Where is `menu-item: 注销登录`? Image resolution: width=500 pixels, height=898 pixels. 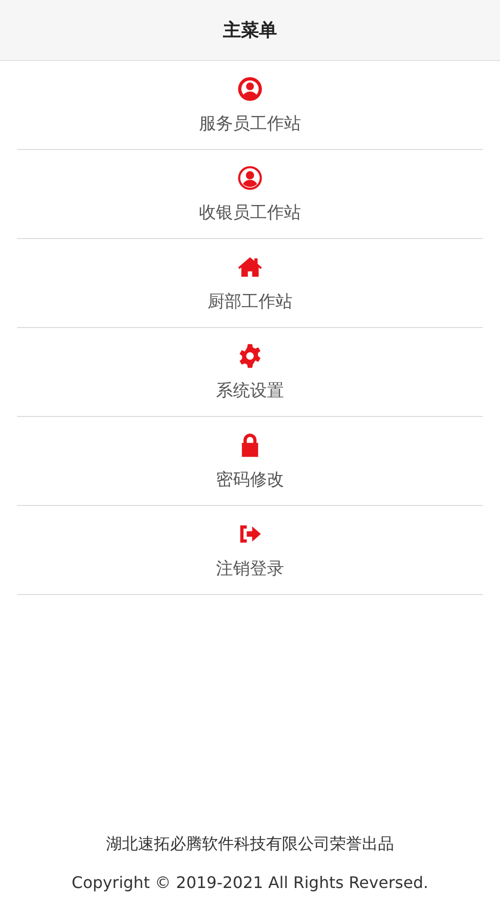
menu-item: 注销登录 is located at coordinates (250, 550).